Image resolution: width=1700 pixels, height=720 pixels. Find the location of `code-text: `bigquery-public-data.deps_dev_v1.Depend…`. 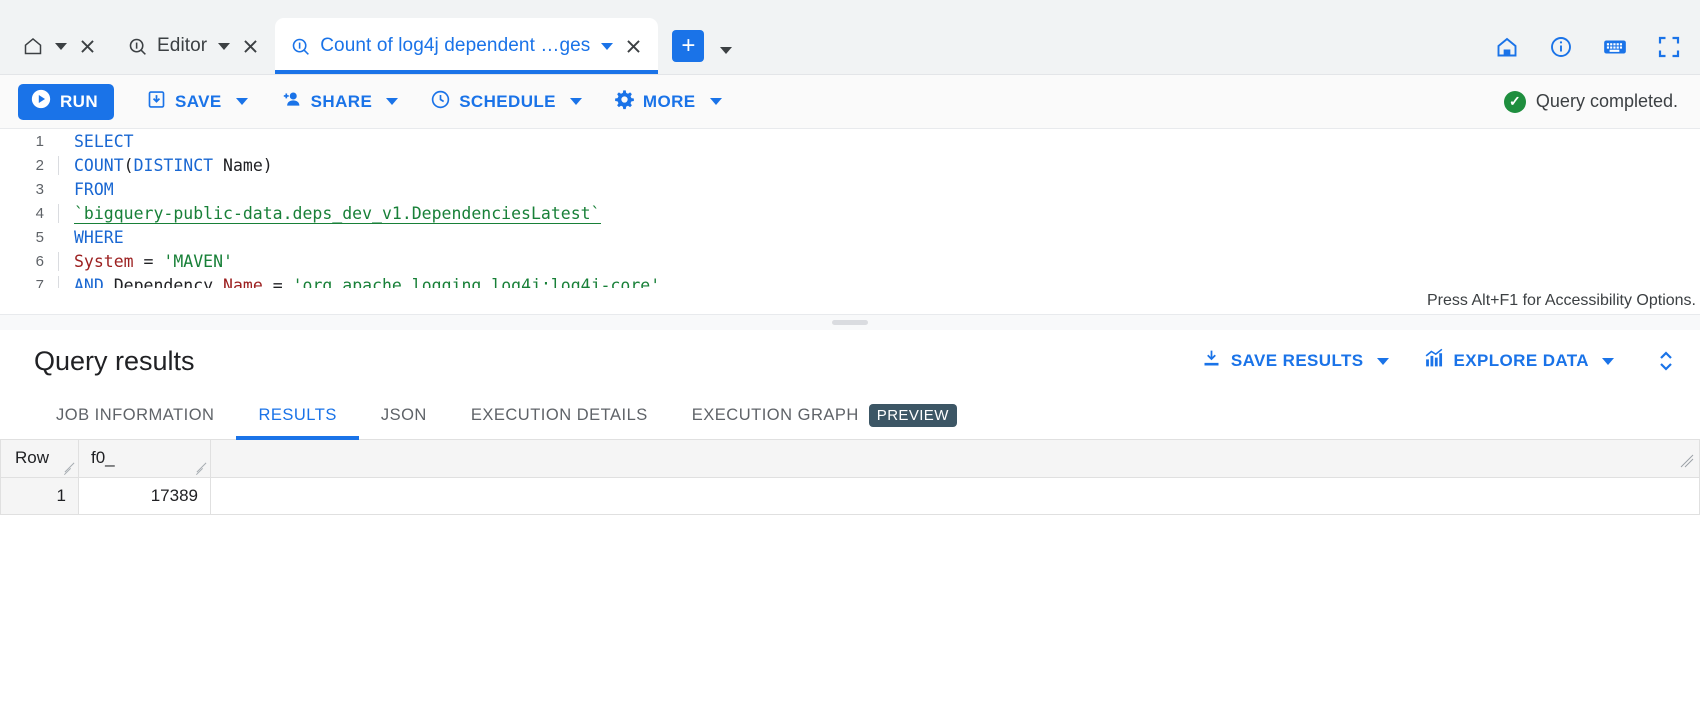

code-text: `bigquery-public-data.deps_dev_v1.Depend… is located at coordinates (329, 213).